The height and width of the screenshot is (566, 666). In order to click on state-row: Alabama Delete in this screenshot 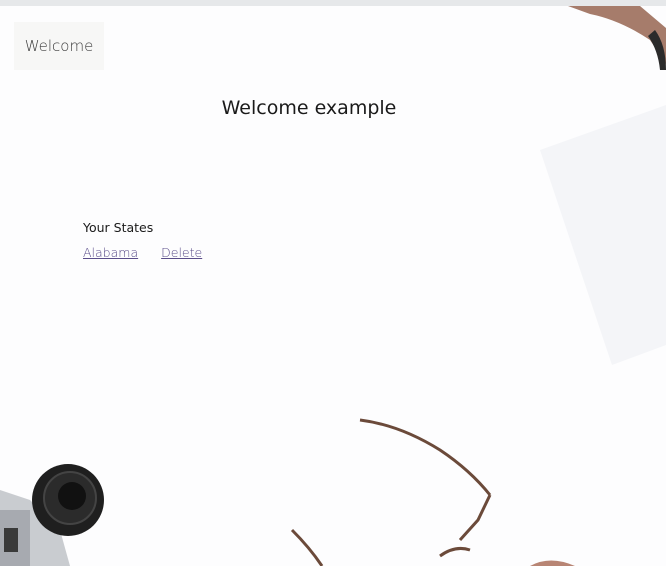, I will do `click(142, 252)`.